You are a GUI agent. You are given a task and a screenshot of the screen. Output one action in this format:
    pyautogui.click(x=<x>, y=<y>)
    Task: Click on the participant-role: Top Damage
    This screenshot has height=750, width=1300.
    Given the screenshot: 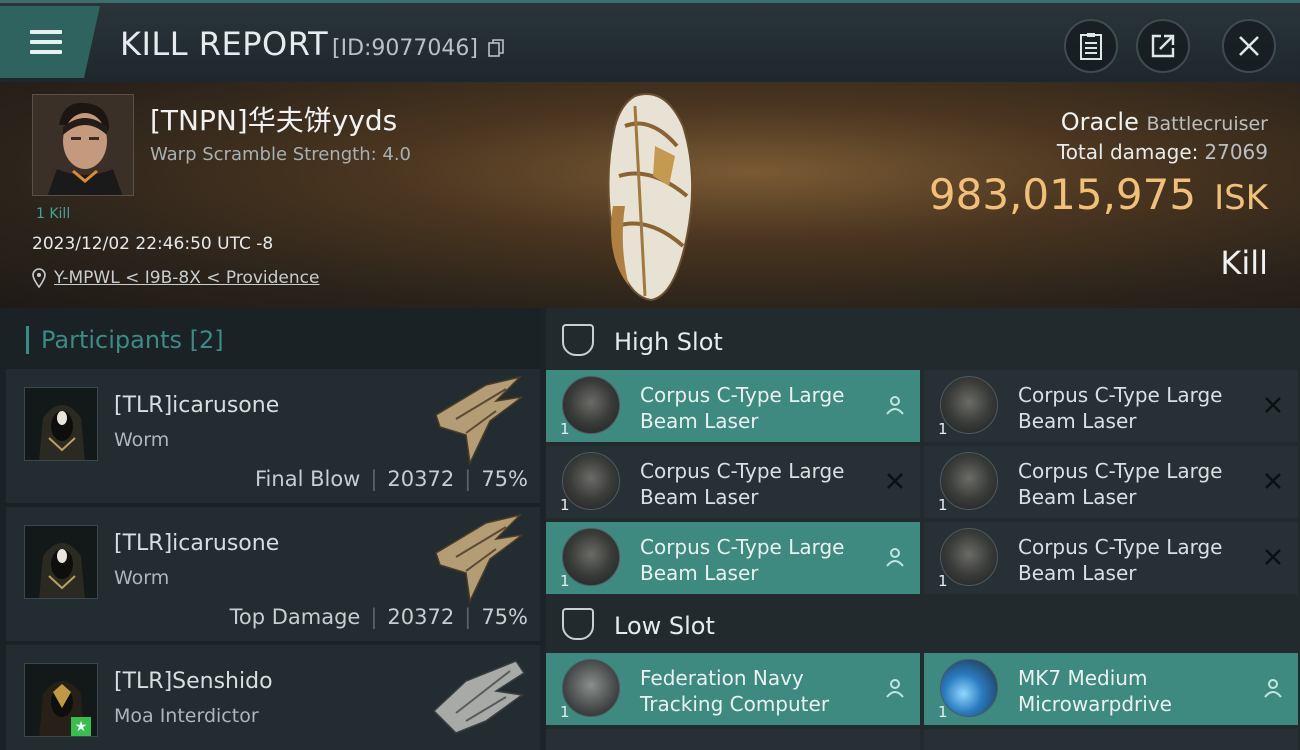 What is the action you would take?
    pyautogui.click(x=295, y=617)
    